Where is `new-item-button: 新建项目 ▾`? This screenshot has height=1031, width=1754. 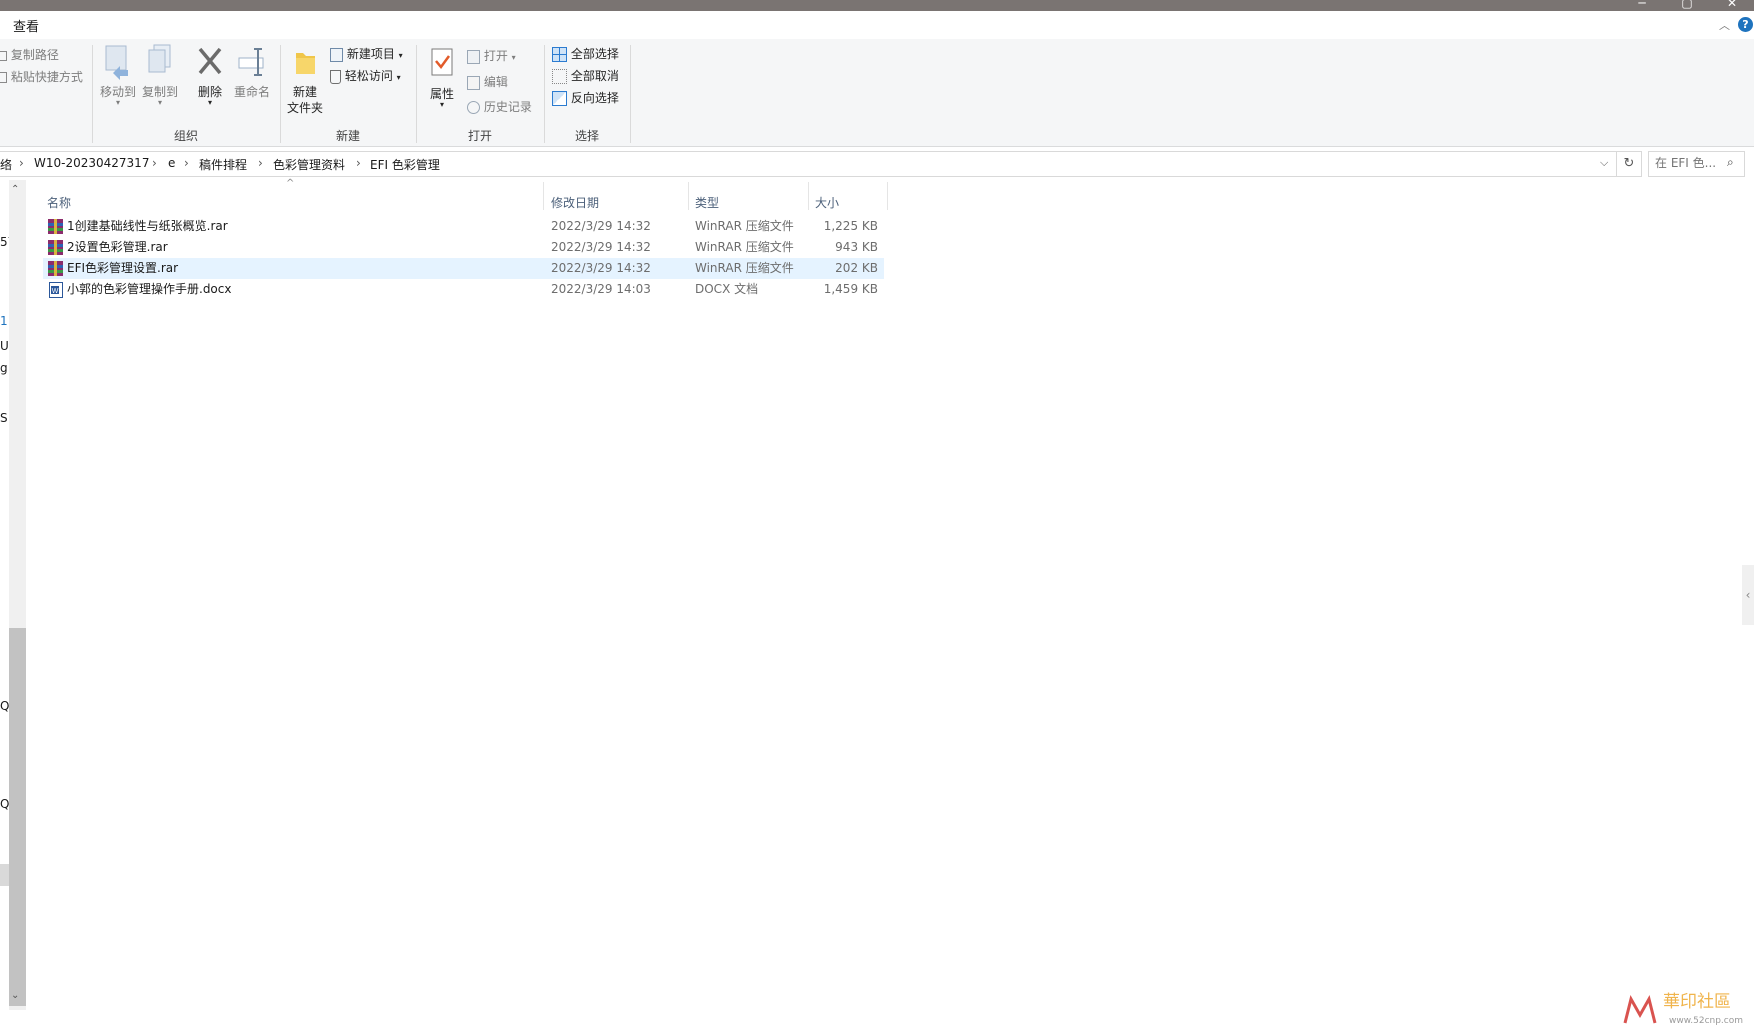
new-item-button: 新建项目 ▾ is located at coordinates (366, 53).